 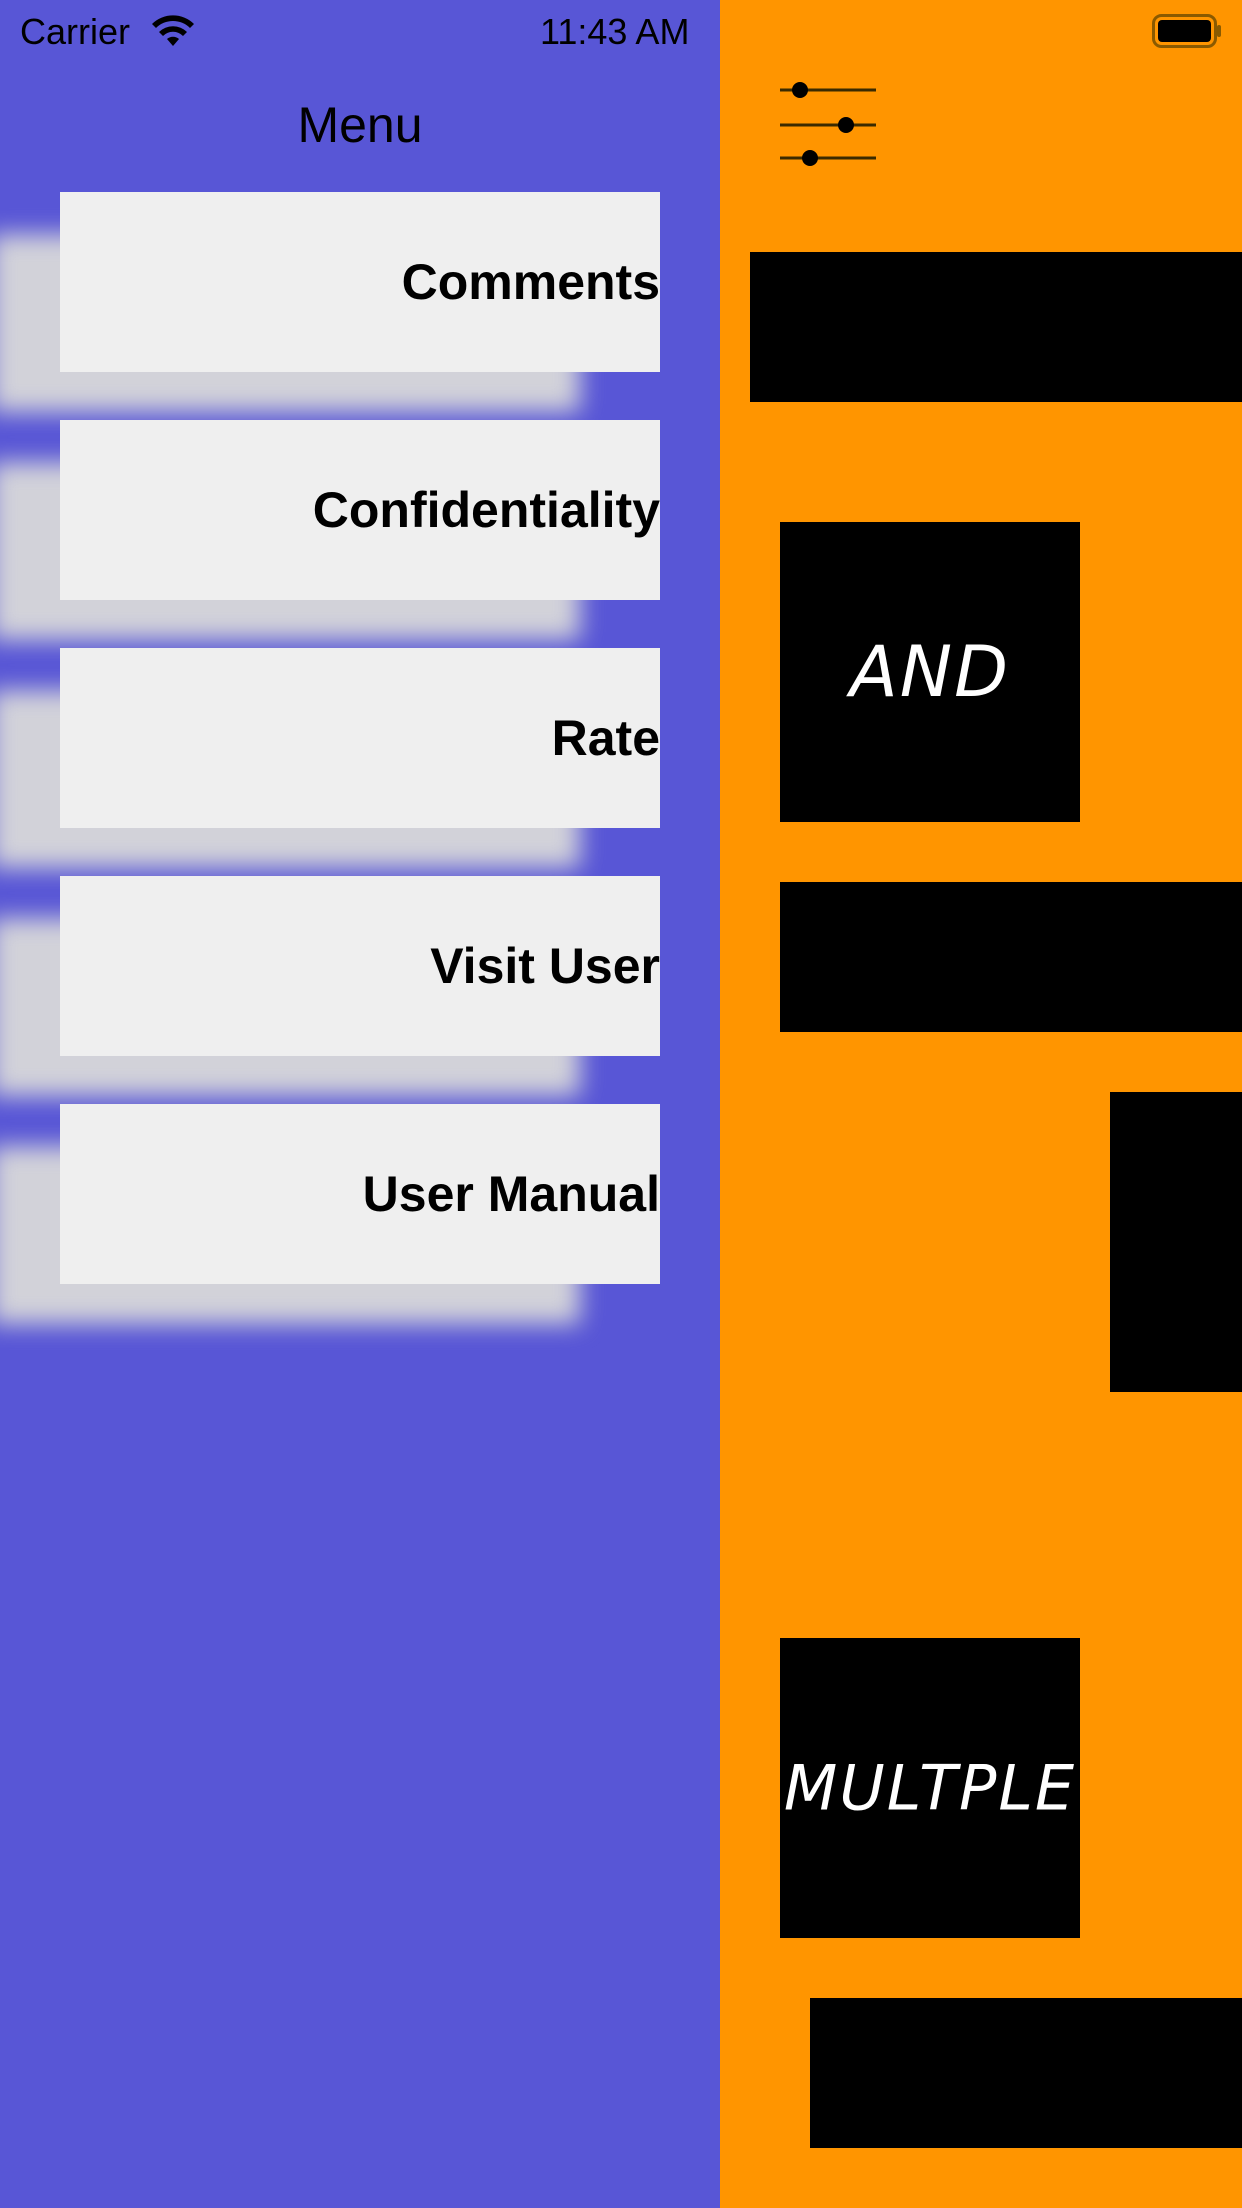 I want to click on content-tile: MULTPLE, so click(x=930, y=1788).